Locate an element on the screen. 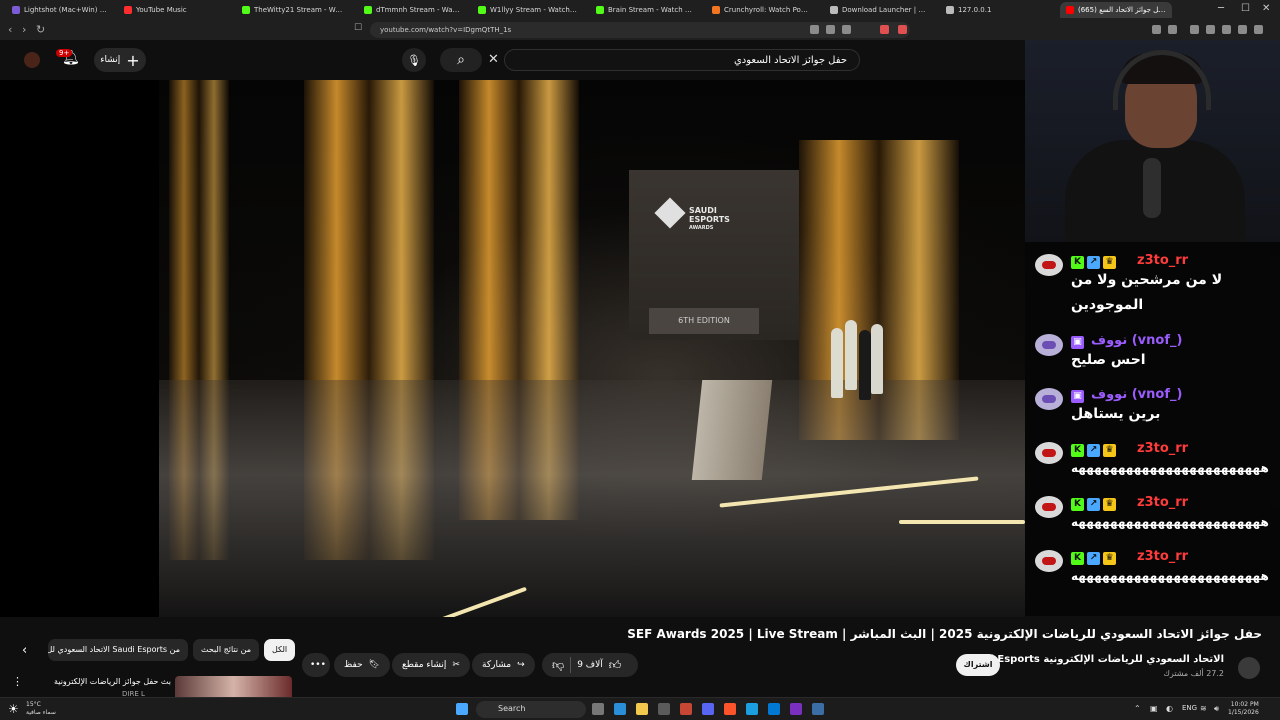  like-count: 9 آلاف is located at coordinates (590, 665).